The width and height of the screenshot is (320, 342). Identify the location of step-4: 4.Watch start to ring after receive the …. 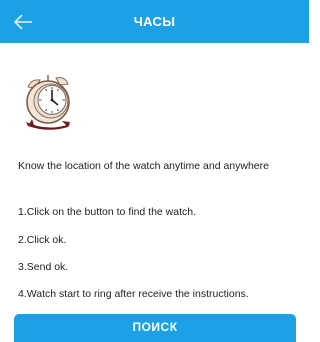
(133, 294).